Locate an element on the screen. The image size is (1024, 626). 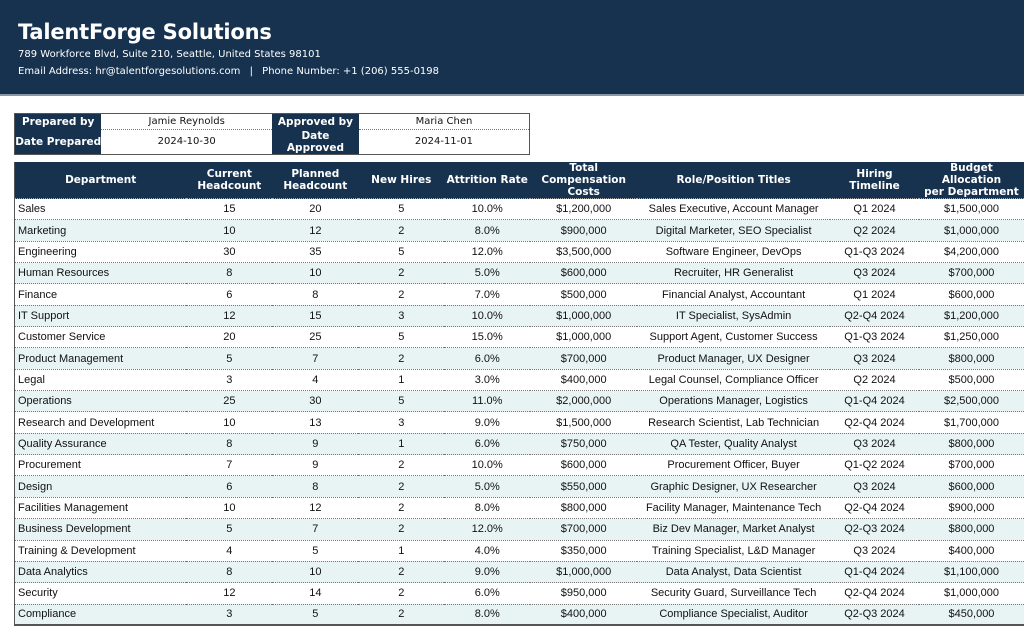
approved-by-value: Maria Chen is located at coordinates (444, 122).